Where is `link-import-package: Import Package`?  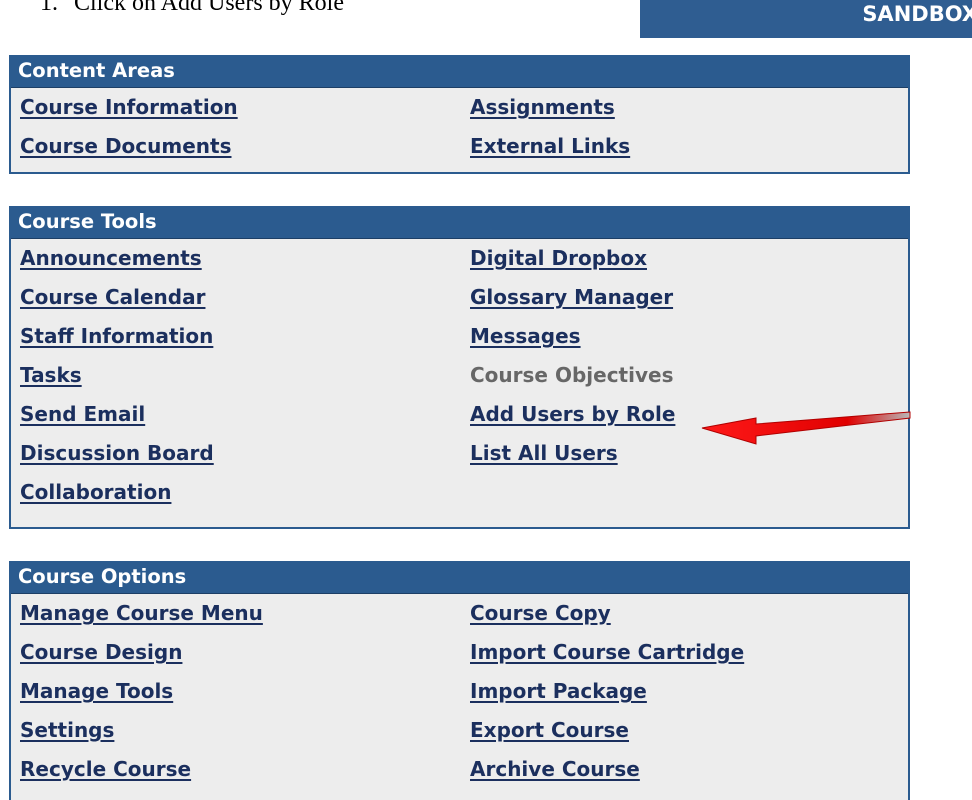 link-import-package: Import Package is located at coordinates (558, 691).